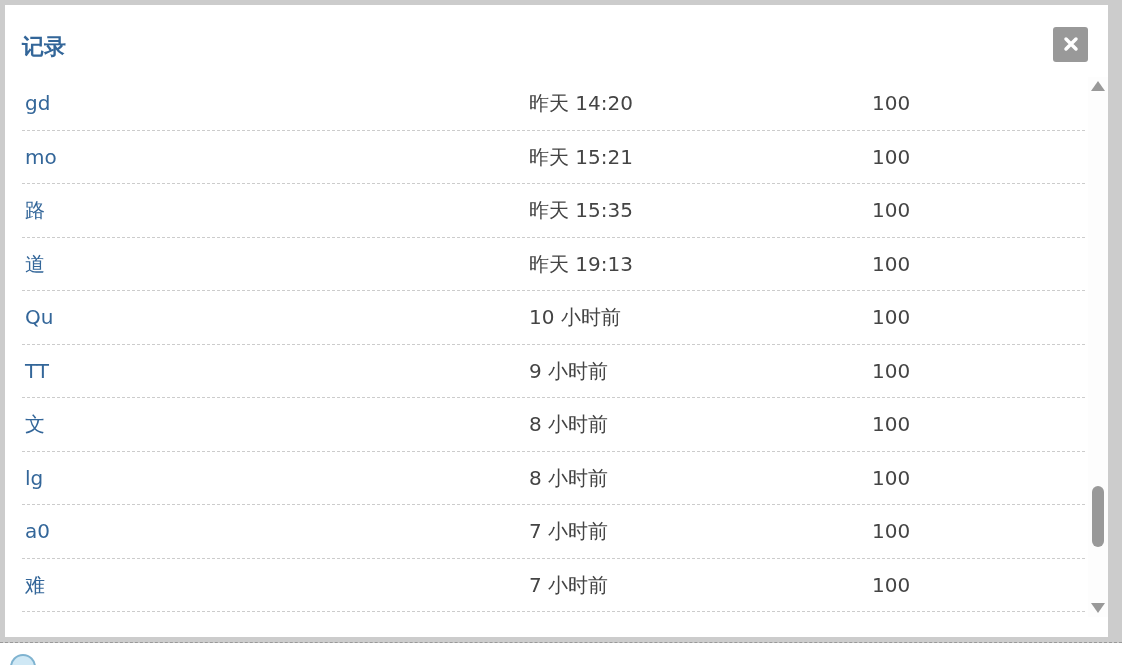 The height and width of the screenshot is (665, 1122). I want to click on user-link: 文, so click(275, 424).